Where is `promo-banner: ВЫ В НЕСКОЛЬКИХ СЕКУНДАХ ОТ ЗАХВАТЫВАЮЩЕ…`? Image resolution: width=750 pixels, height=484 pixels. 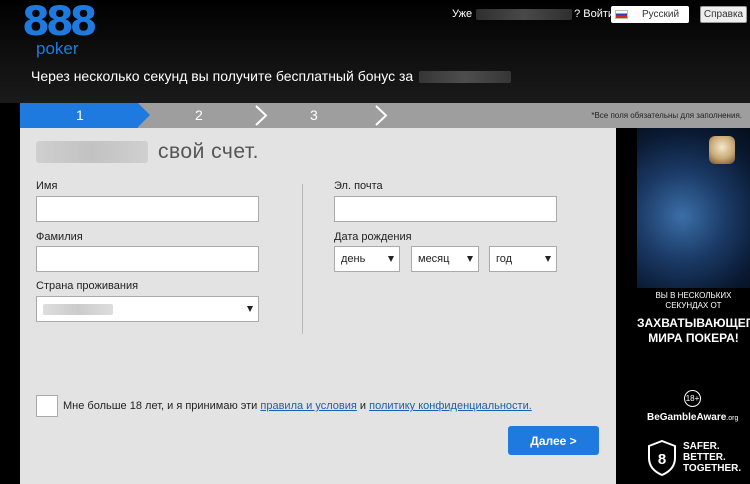 promo-banner: ВЫ В НЕСКОЛЬКИХ СЕКУНДАХ ОТ ЗАХВАТЫВАЮЩЕ… is located at coordinates (693, 306).